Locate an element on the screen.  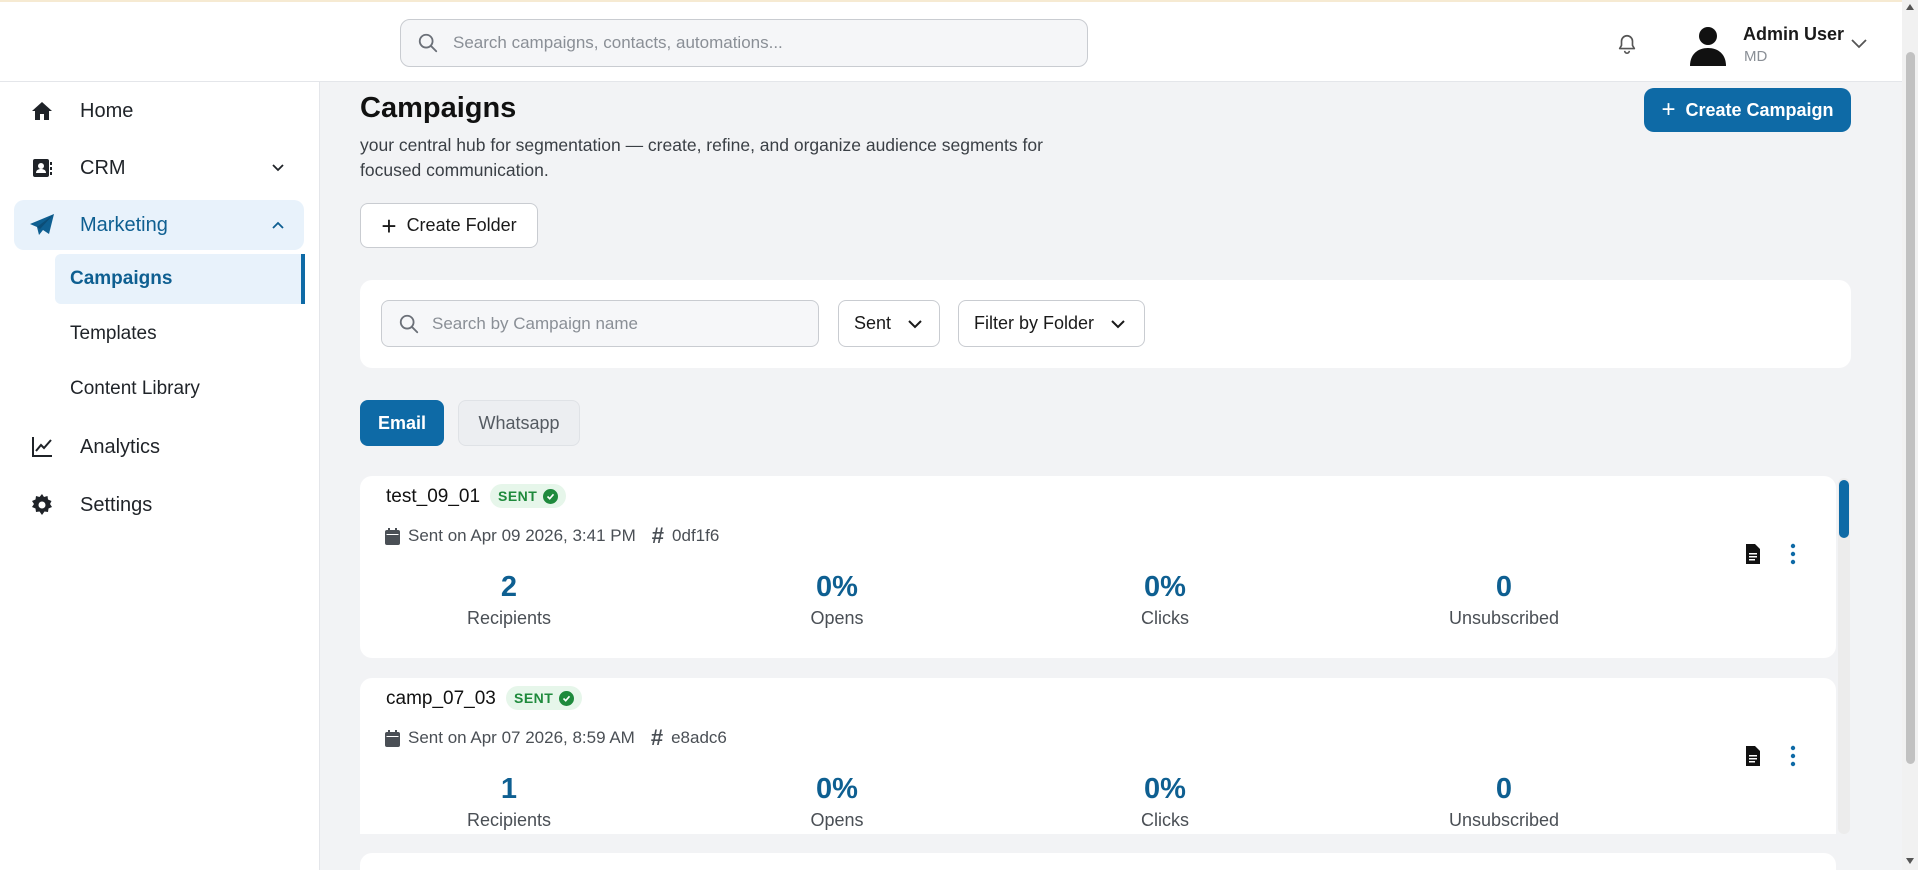
campaign-search-input is located at coordinates (622, 323).